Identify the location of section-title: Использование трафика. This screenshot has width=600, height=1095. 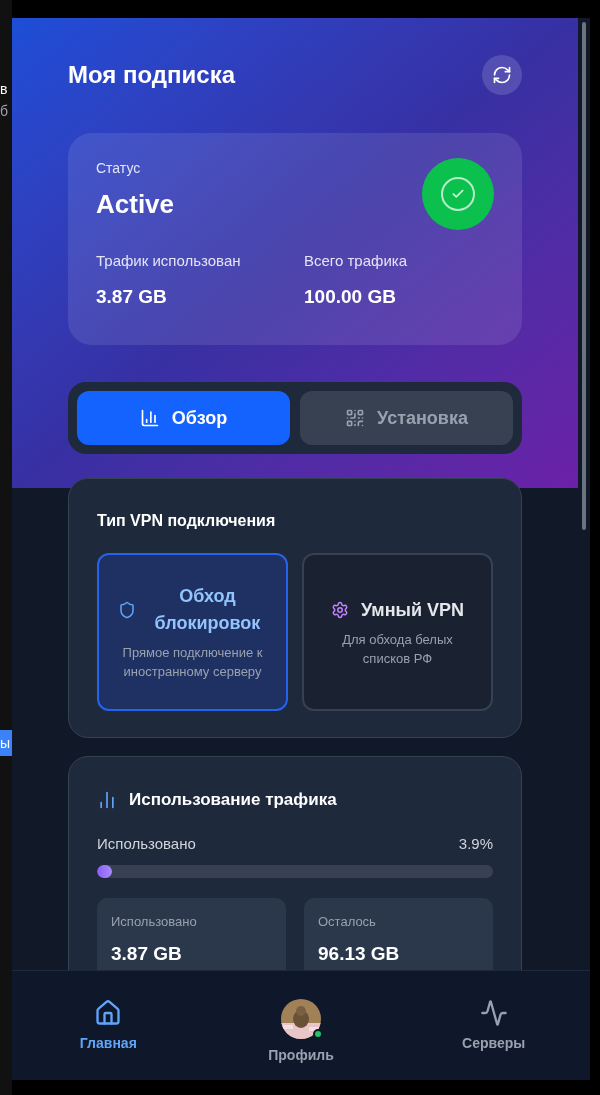
(233, 800).